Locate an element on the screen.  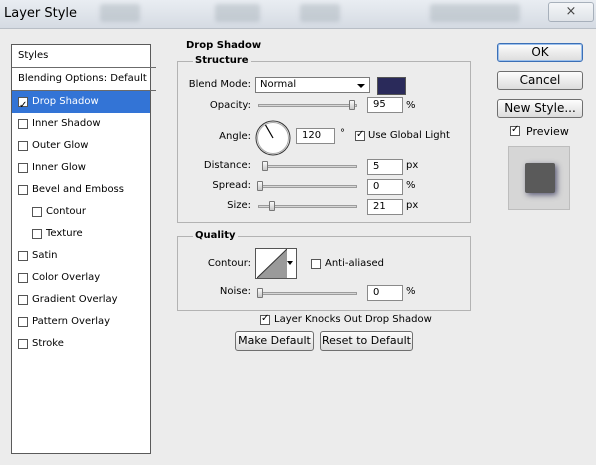
styles-header: Styles is located at coordinates (84, 56).